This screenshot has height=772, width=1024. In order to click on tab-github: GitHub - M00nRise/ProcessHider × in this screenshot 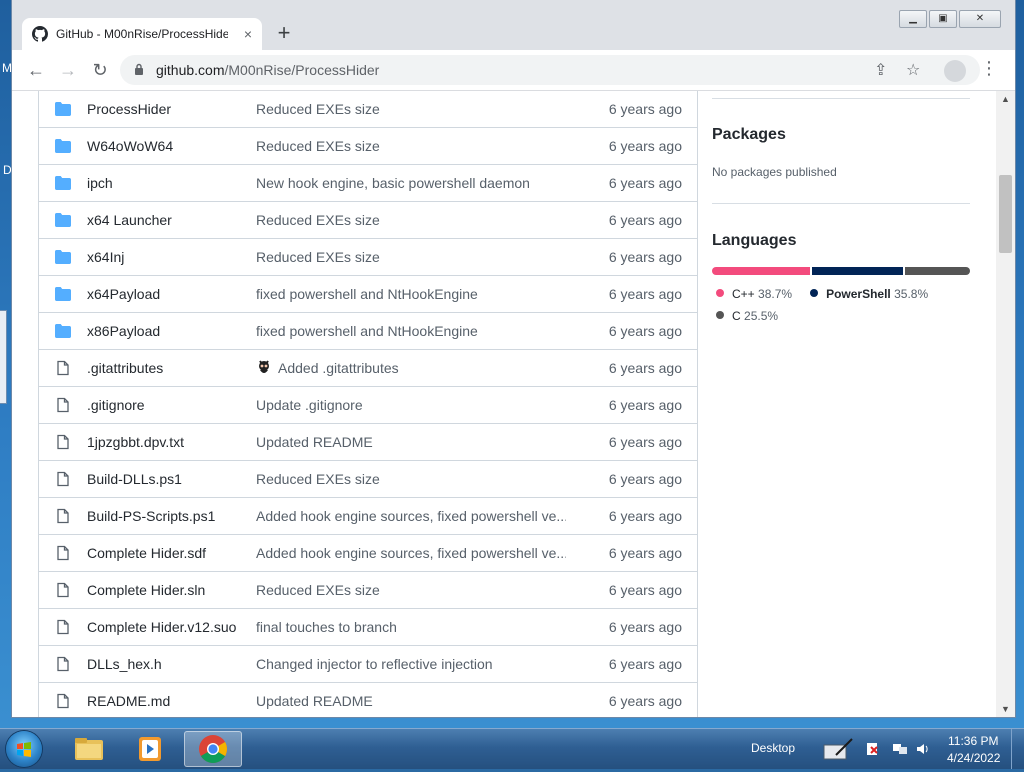, I will do `click(142, 34)`.